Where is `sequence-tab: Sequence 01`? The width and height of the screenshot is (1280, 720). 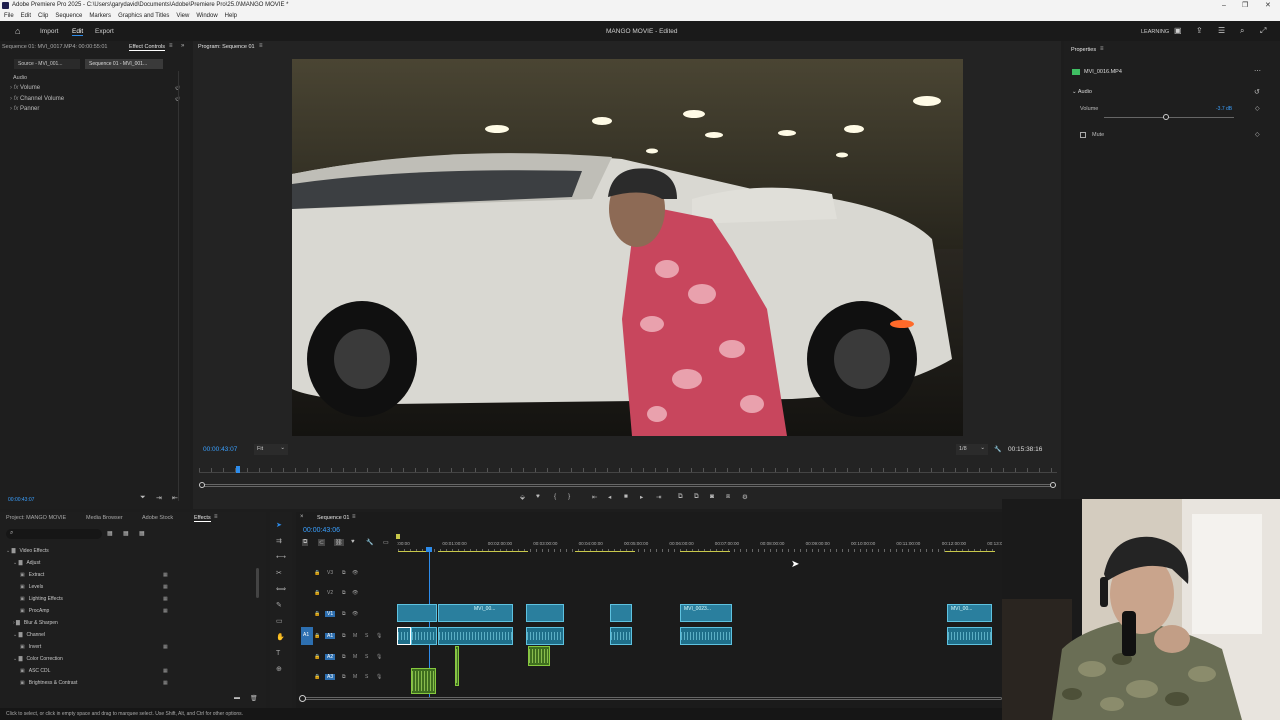
sequence-tab: Sequence 01 is located at coordinates (333, 518).